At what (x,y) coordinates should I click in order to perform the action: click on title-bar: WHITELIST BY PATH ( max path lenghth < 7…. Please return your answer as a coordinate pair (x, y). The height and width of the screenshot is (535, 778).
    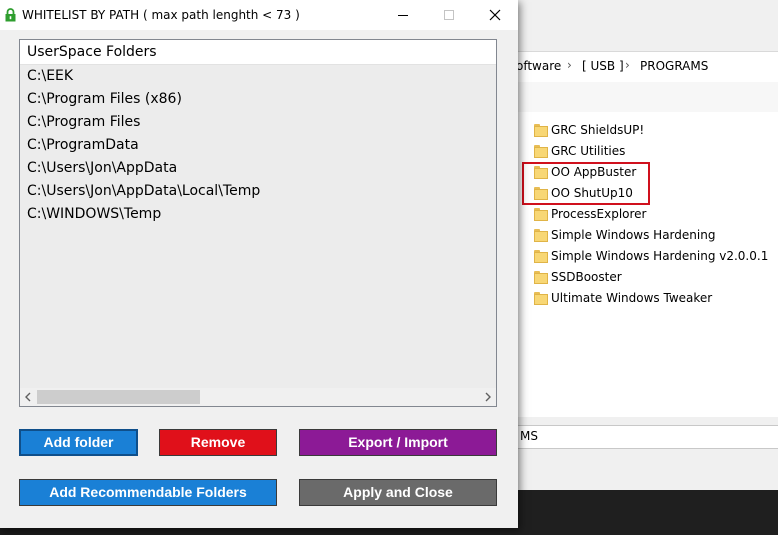
    Looking at the image, I should click on (259, 15).